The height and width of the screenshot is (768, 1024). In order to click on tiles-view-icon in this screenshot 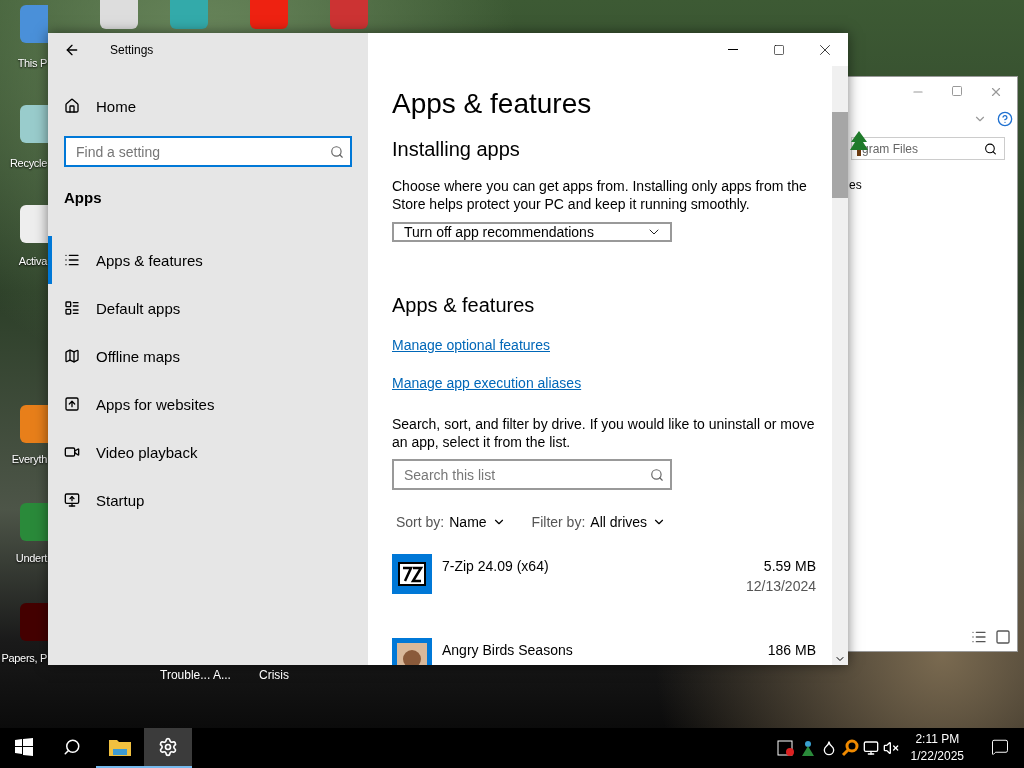, I will do `click(1003, 637)`.